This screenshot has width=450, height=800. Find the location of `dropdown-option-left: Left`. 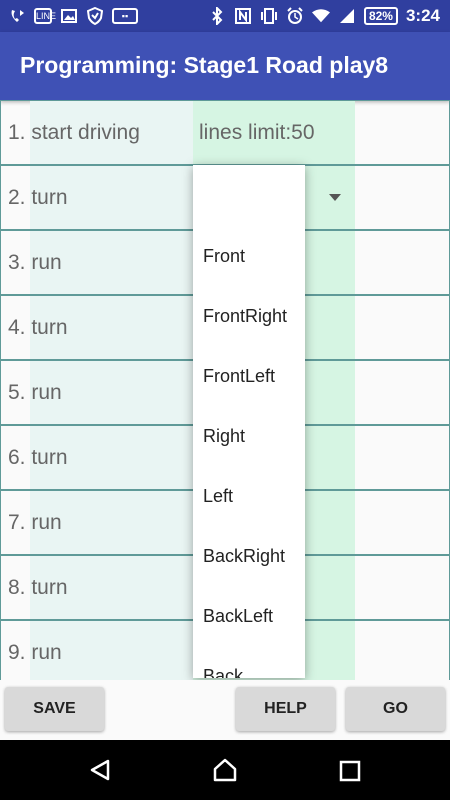

dropdown-option-left: Left is located at coordinates (218, 496).